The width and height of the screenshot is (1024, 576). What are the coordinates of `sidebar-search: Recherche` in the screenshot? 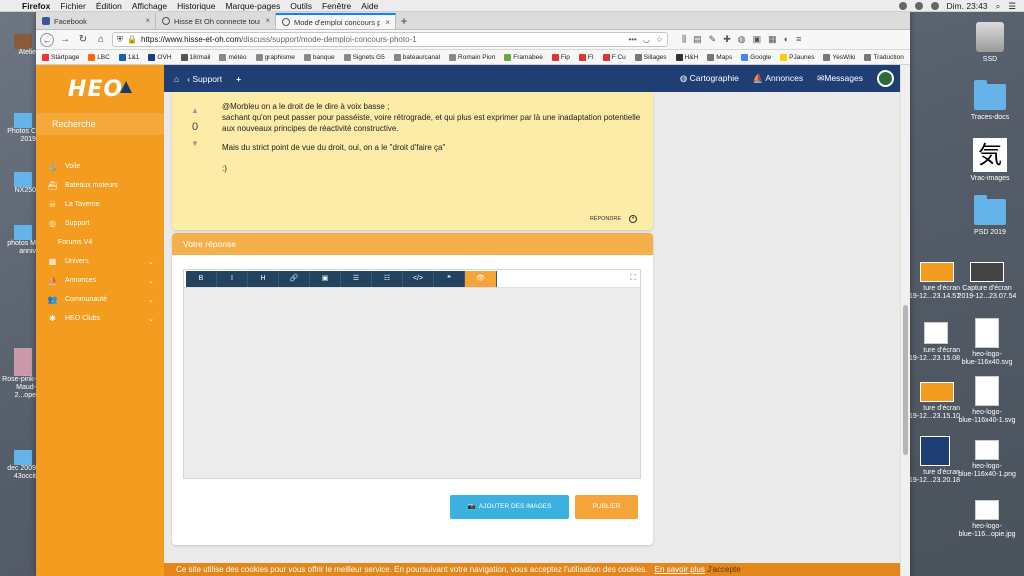 It's located at (100, 124).